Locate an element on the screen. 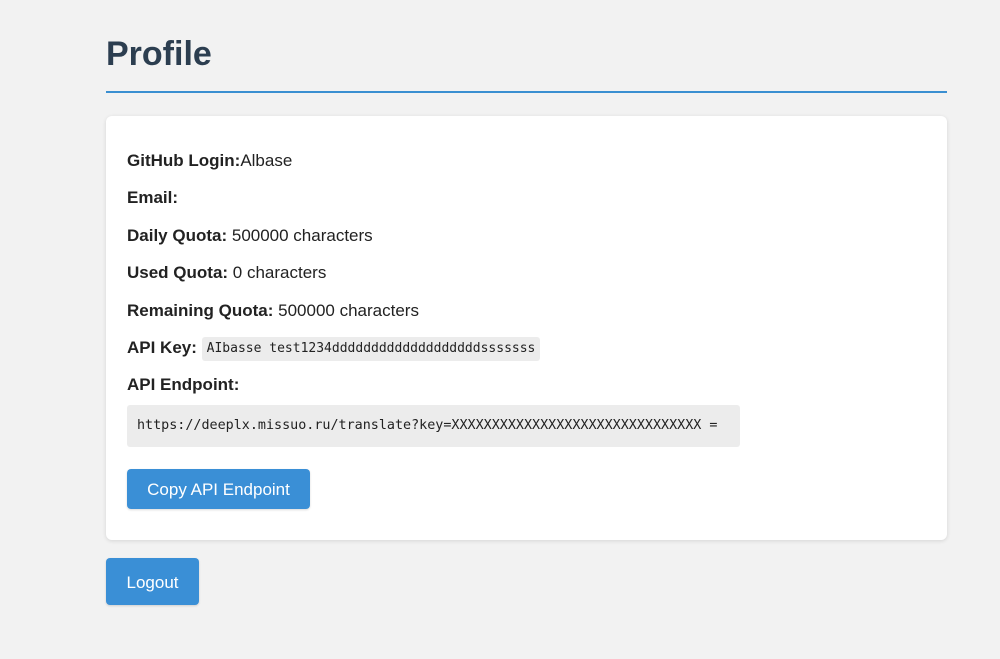 This screenshot has height=659, width=1000. api-key-label: API Key: is located at coordinates (162, 347).